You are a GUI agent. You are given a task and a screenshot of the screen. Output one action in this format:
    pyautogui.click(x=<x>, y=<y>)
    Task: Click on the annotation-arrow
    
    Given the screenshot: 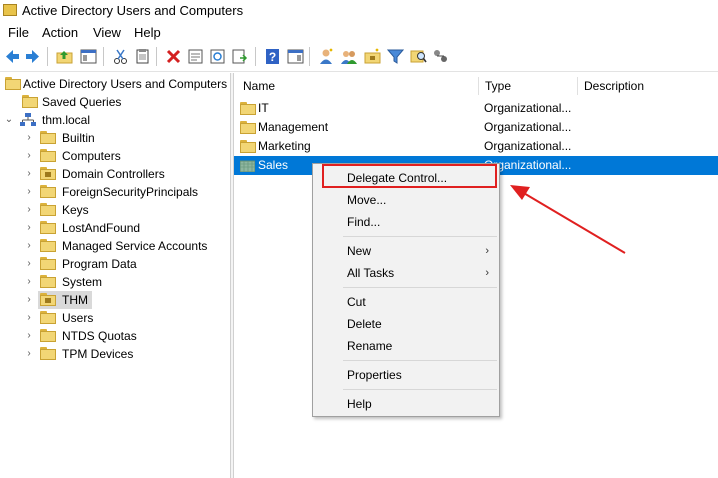 What is the action you would take?
    pyautogui.click(x=568, y=219)
    